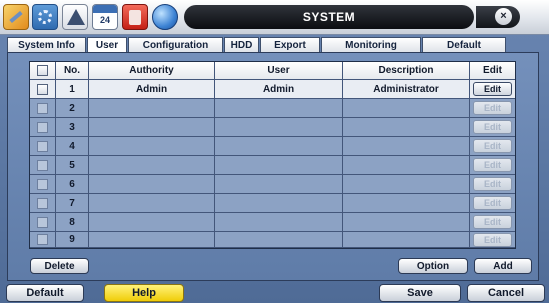 Image resolution: width=549 pixels, height=303 pixels. Describe the element at coordinates (279, 89) in the screenshot. I see `row-user: Admin` at that location.